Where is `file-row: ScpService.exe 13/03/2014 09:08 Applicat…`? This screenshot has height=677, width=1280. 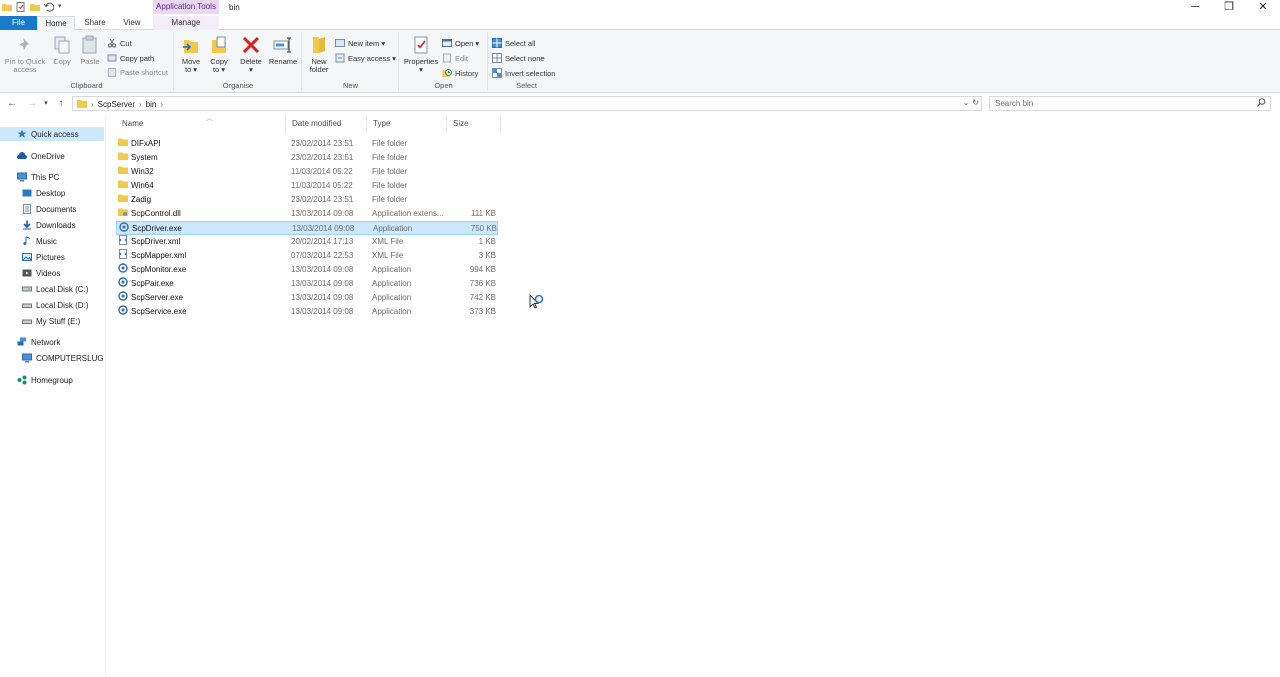
file-row: ScpService.exe 13/03/2014 09:08 Applicat… is located at coordinates (307, 312).